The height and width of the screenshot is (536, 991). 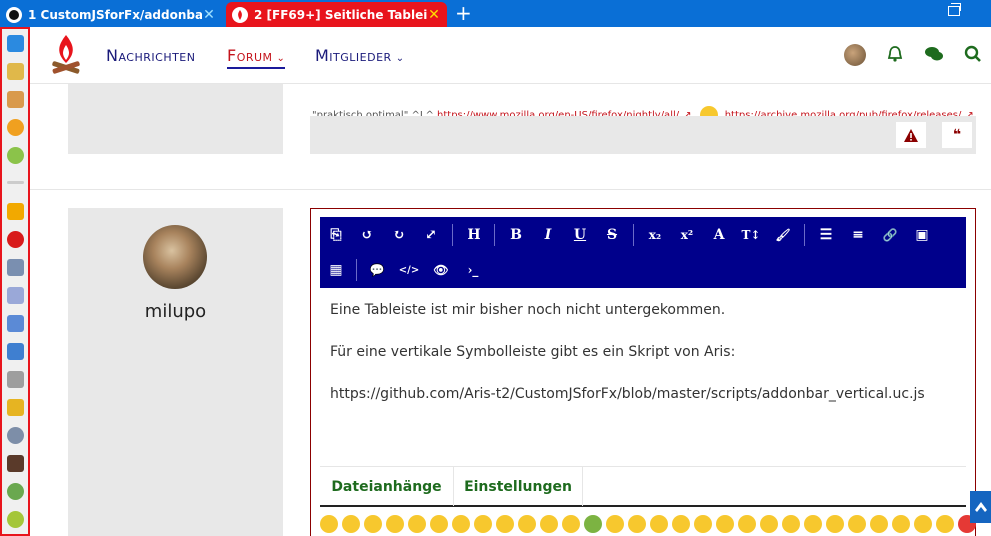 What do you see at coordinates (15, 295) in the screenshot?
I see `tag-icon` at bounding box center [15, 295].